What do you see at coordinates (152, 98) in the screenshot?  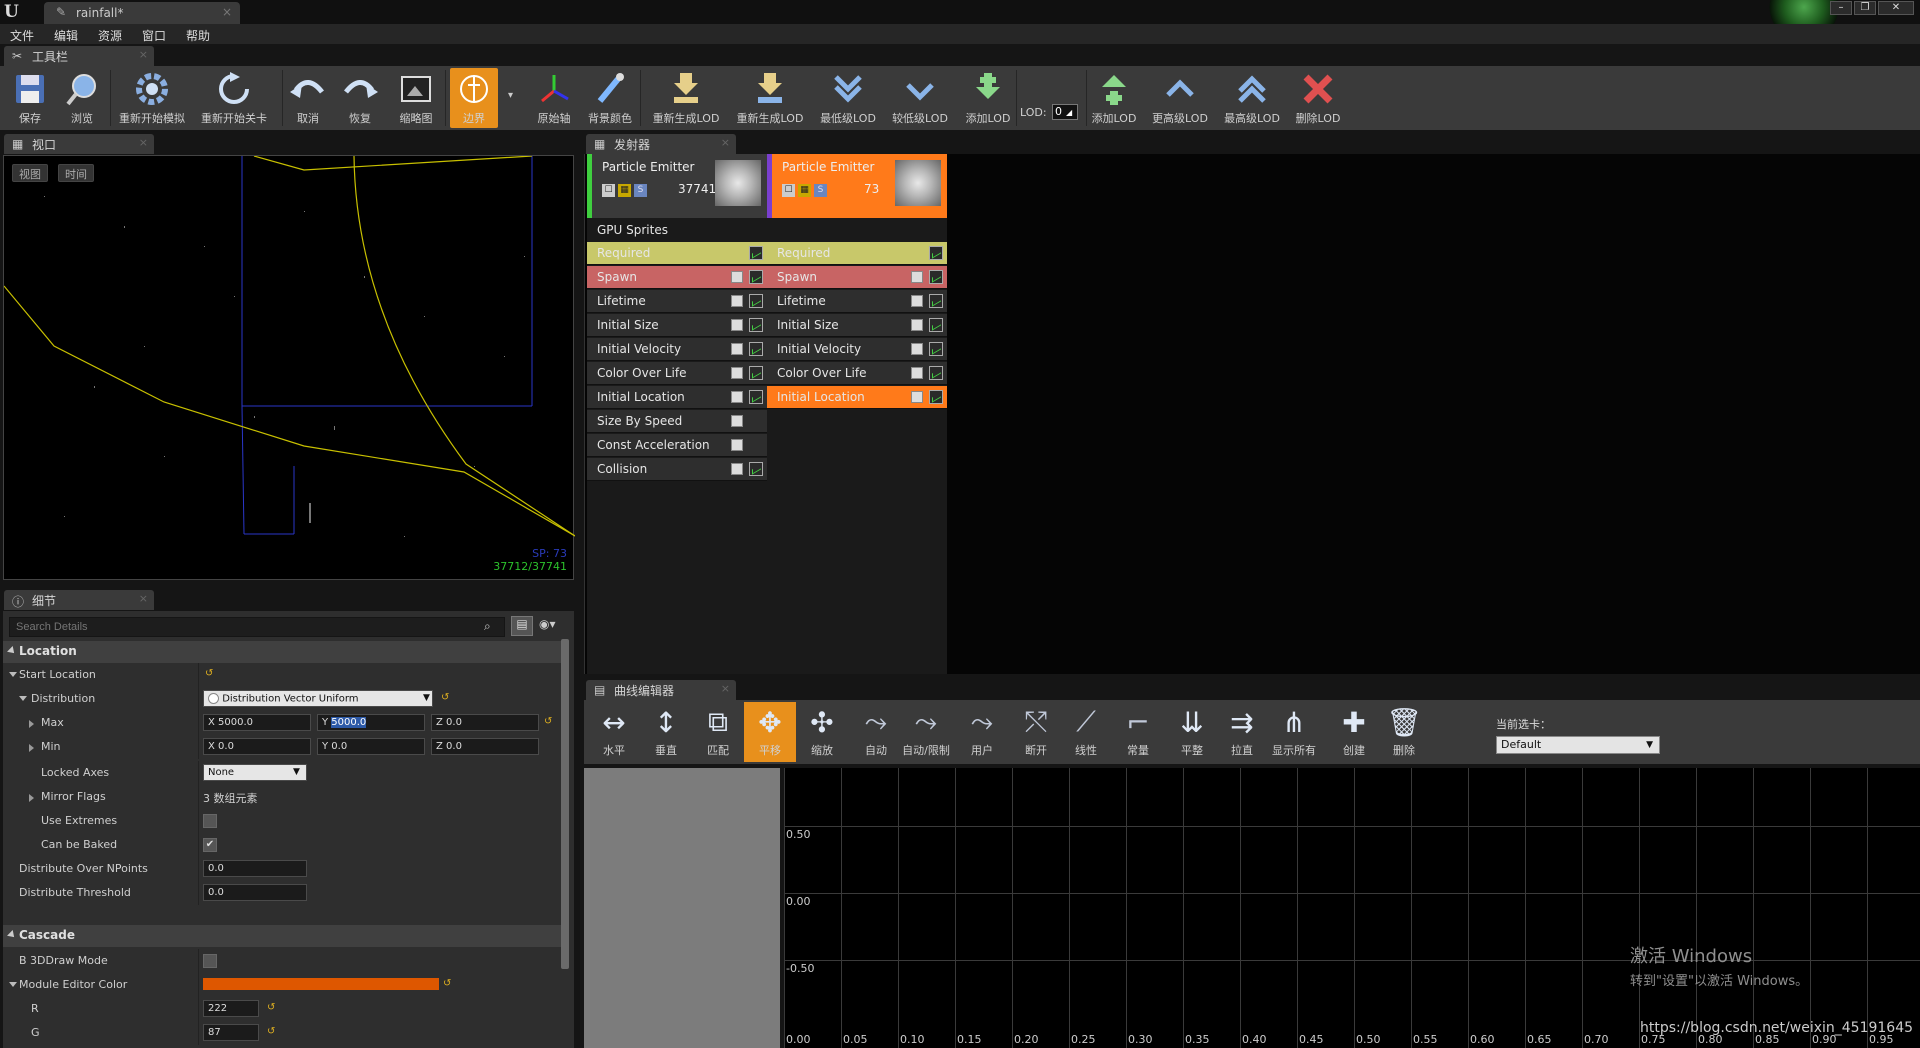 I see `restart-sim-button: 重新开始模拟` at bounding box center [152, 98].